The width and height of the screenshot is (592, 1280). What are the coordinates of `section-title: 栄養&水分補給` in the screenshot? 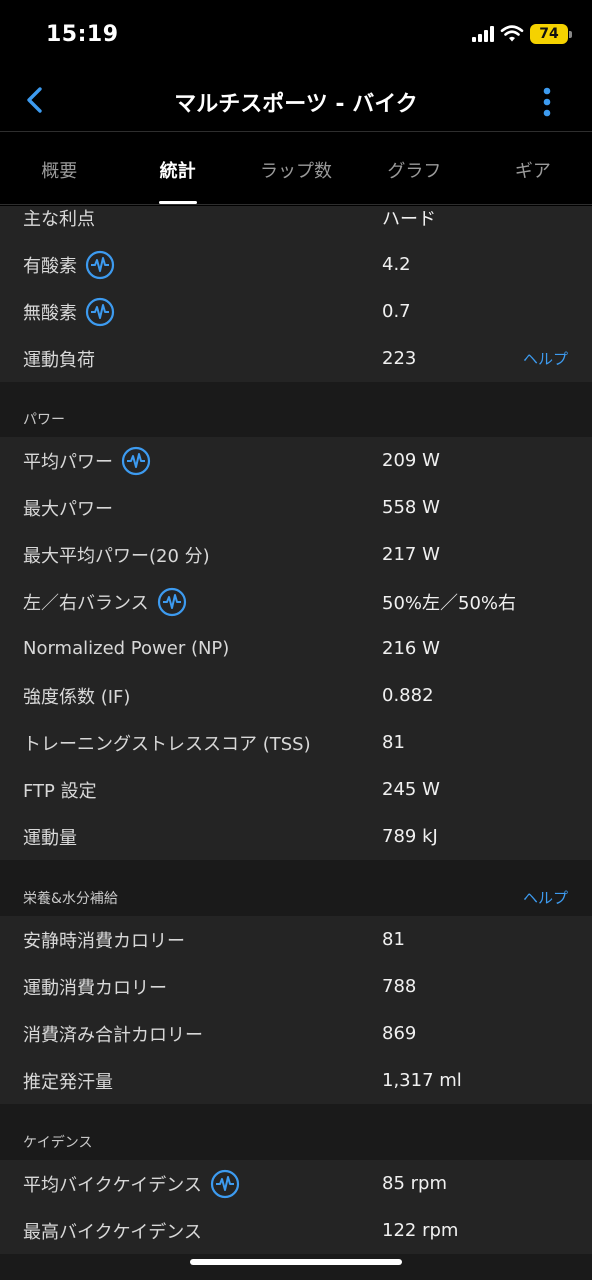 It's located at (70, 899).